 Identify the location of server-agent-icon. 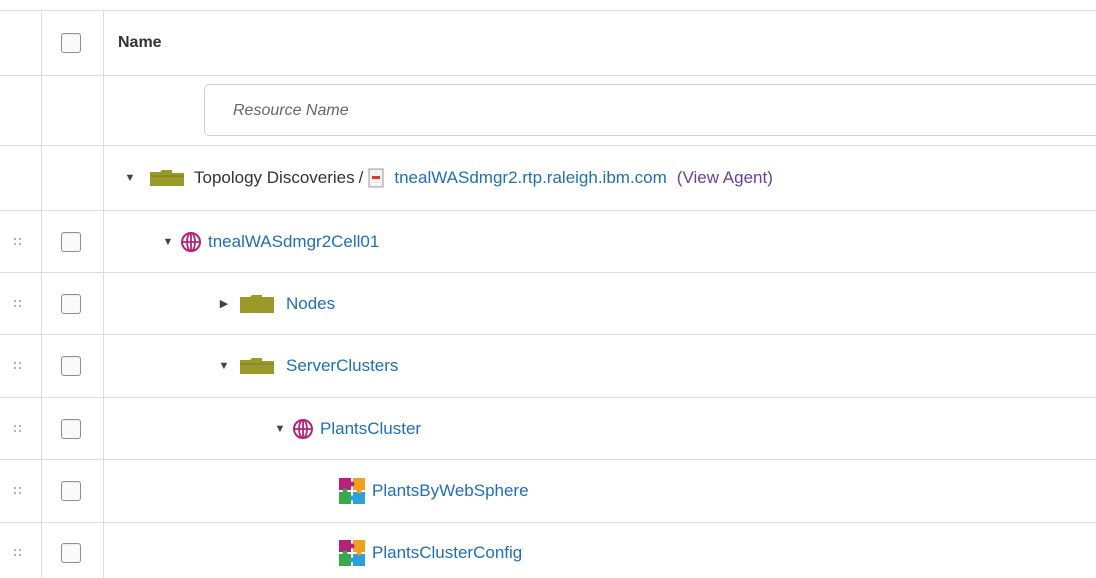
(376, 178).